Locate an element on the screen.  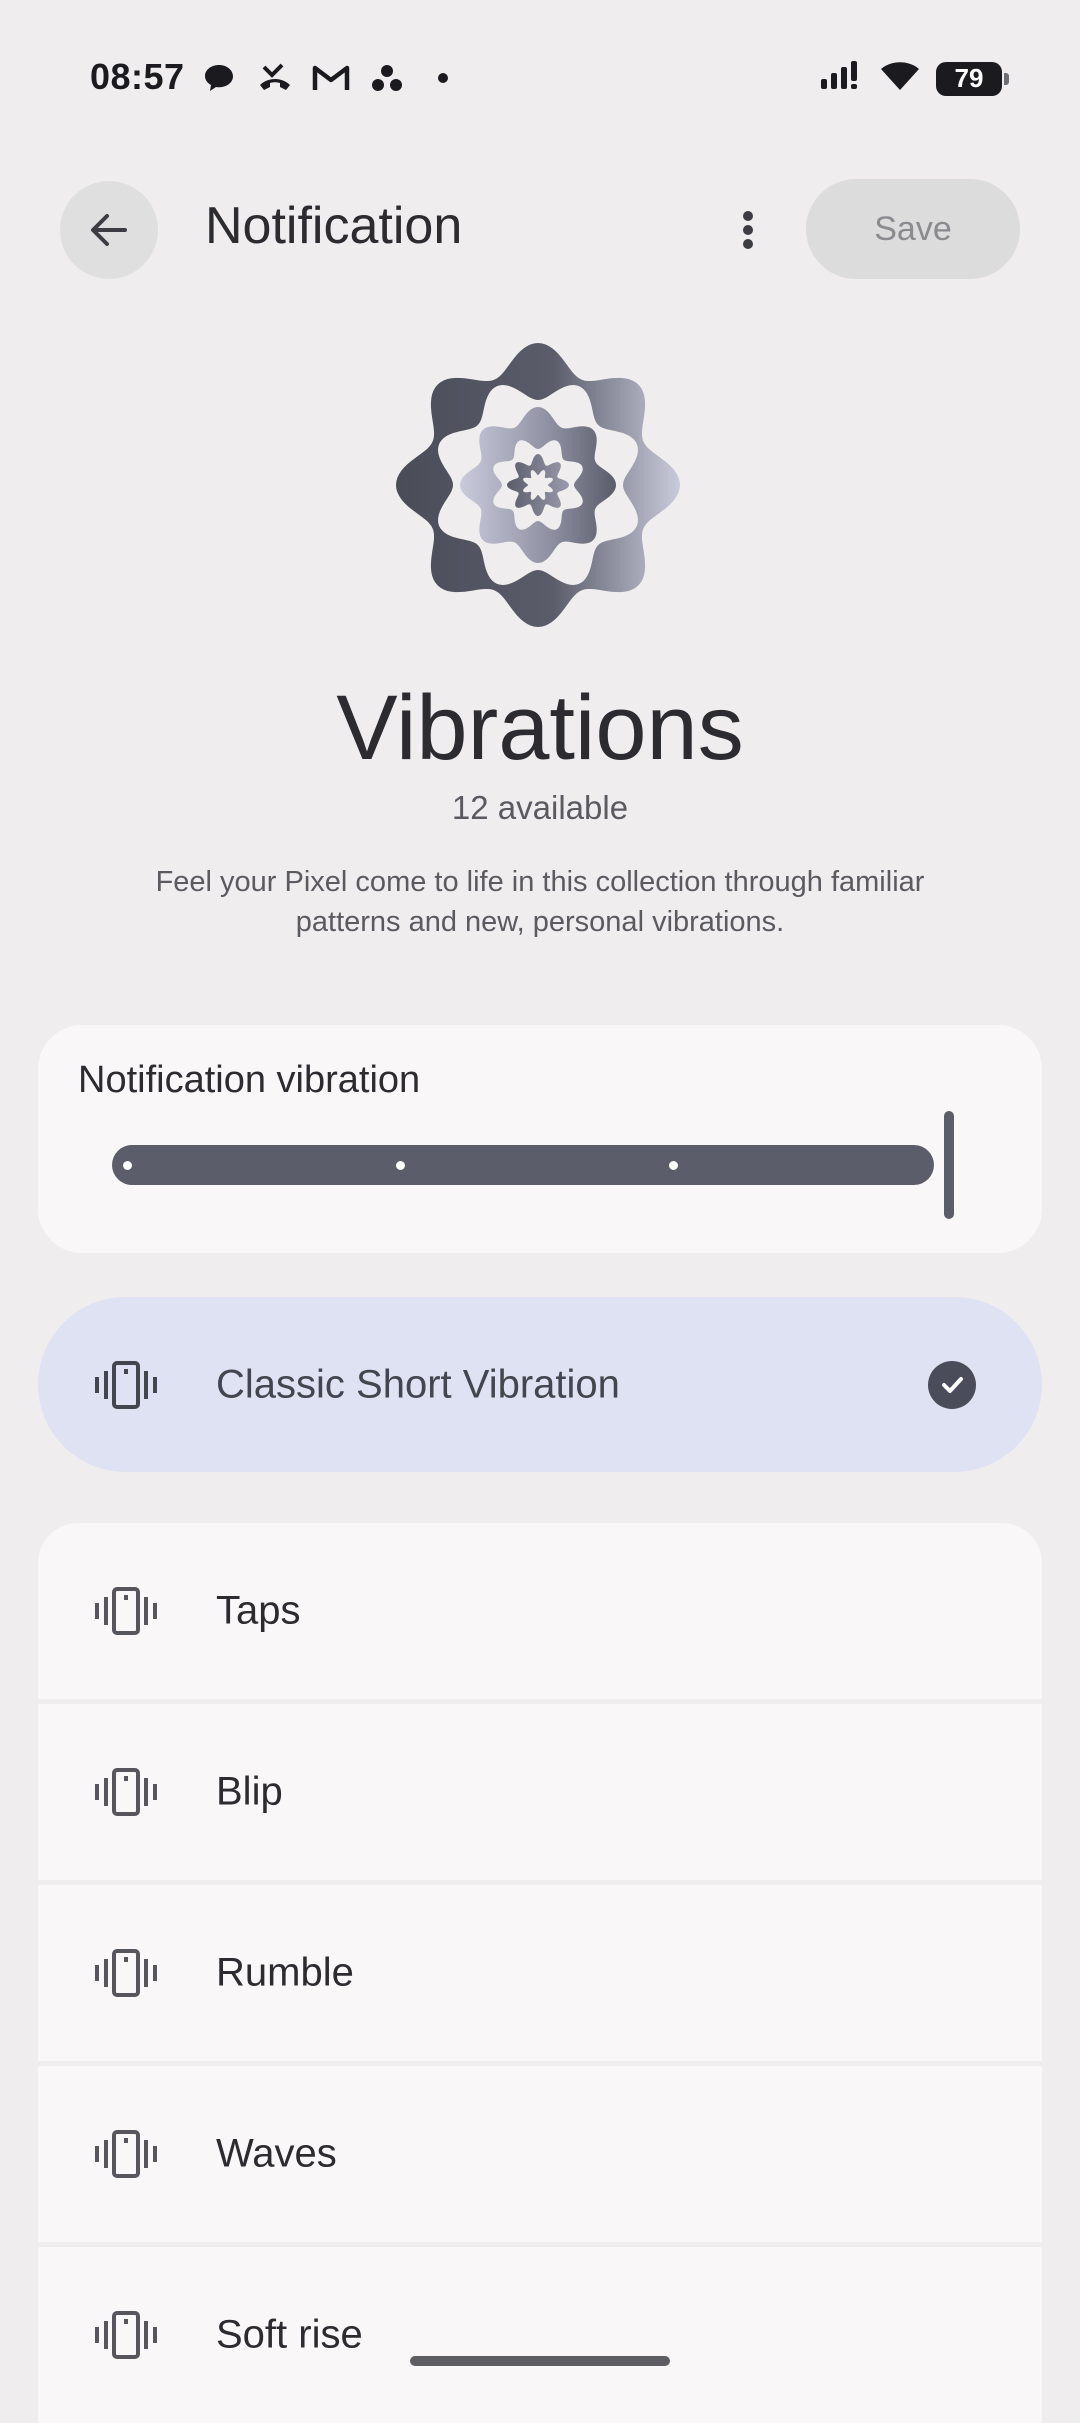
option-label: Classic Short Vibration is located at coordinates (418, 1384).